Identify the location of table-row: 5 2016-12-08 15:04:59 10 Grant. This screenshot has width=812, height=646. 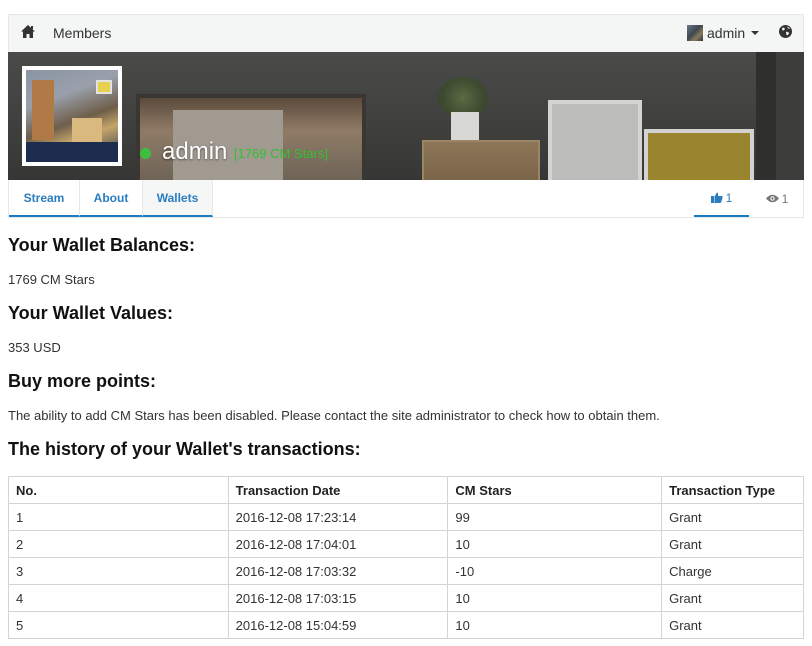
(406, 625).